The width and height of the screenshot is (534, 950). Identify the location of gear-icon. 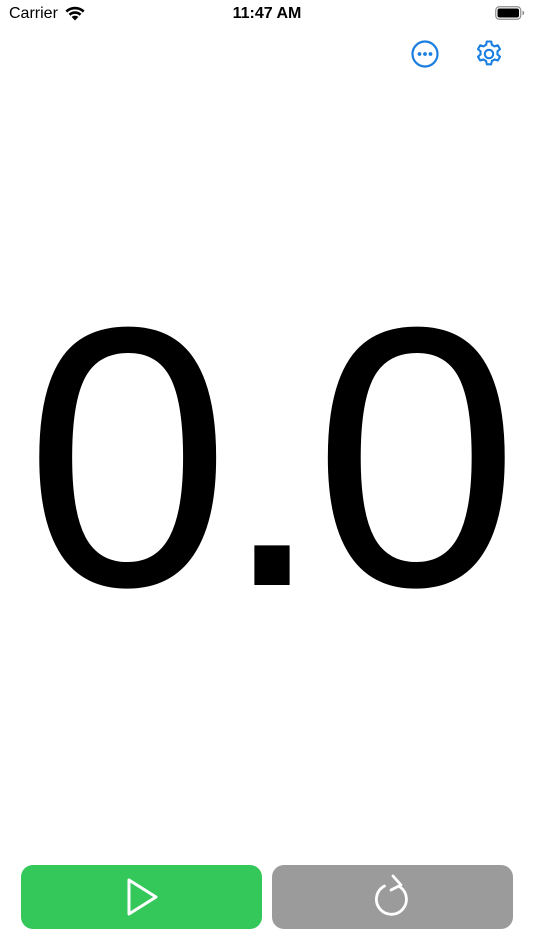
(489, 54).